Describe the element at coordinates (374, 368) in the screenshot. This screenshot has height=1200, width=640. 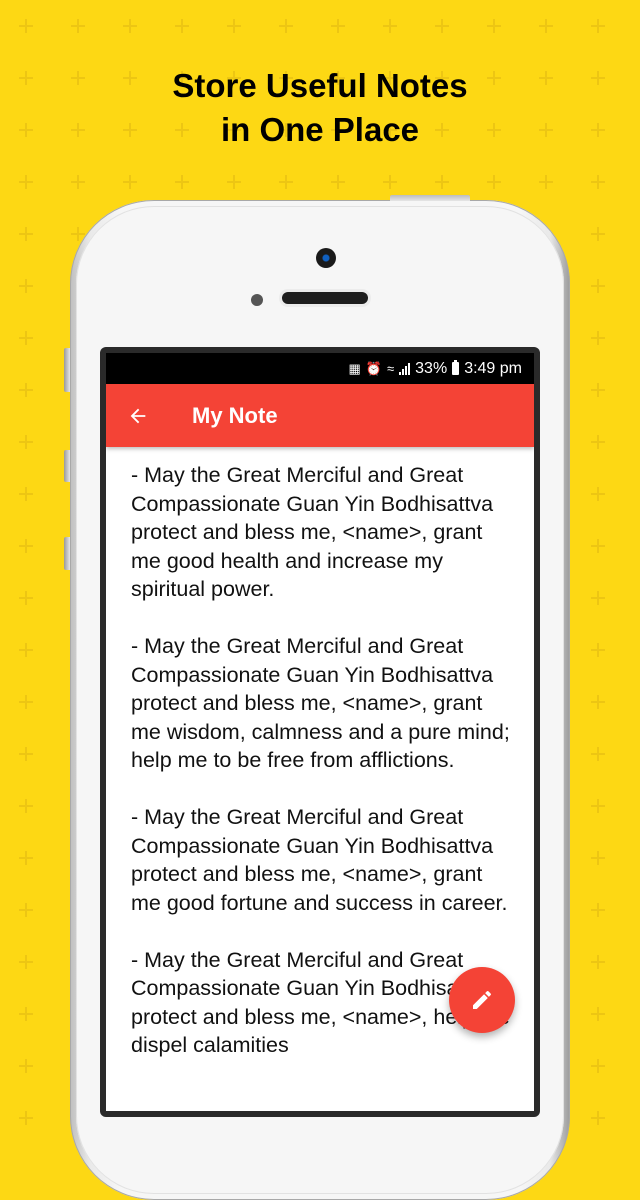
I see `alarm-icon: ⏰` at that location.